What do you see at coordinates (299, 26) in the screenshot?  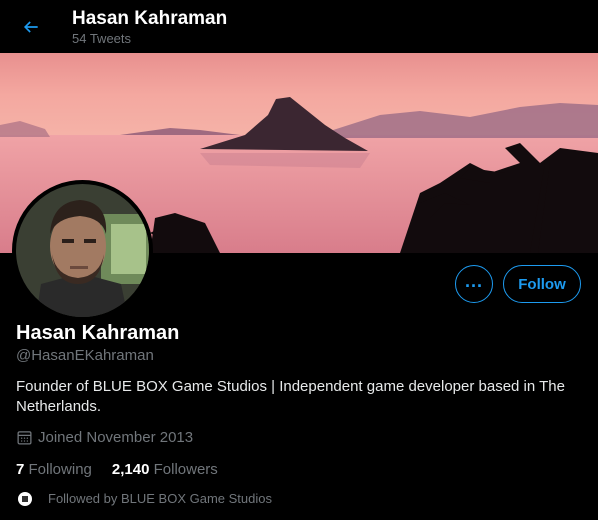 I see `top-bar: Hasan Kahraman 54 Tweets` at bounding box center [299, 26].